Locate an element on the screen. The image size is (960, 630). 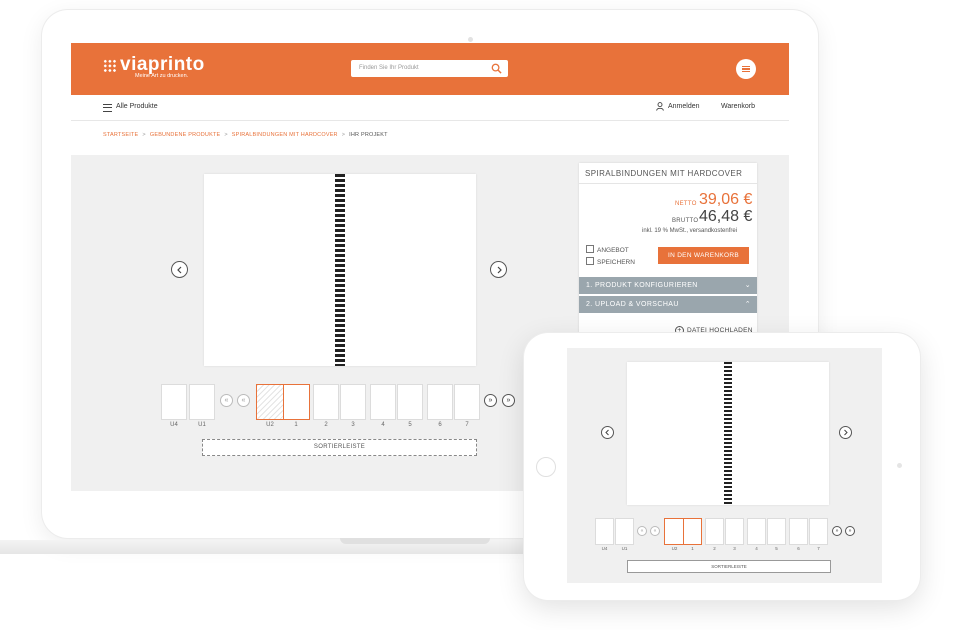
divider is located at coordinates (668, 183).